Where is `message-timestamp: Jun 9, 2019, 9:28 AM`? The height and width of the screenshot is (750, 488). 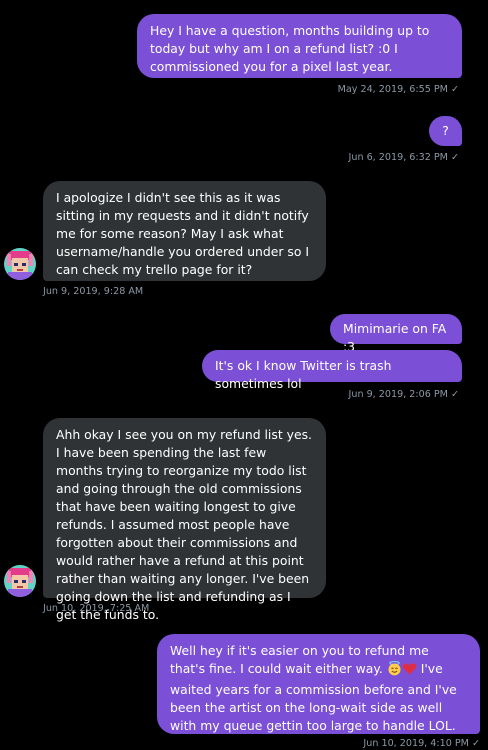
message-timestamp: Jun 9, 2019, 9:28 AM is located at coordinates (93, 291).